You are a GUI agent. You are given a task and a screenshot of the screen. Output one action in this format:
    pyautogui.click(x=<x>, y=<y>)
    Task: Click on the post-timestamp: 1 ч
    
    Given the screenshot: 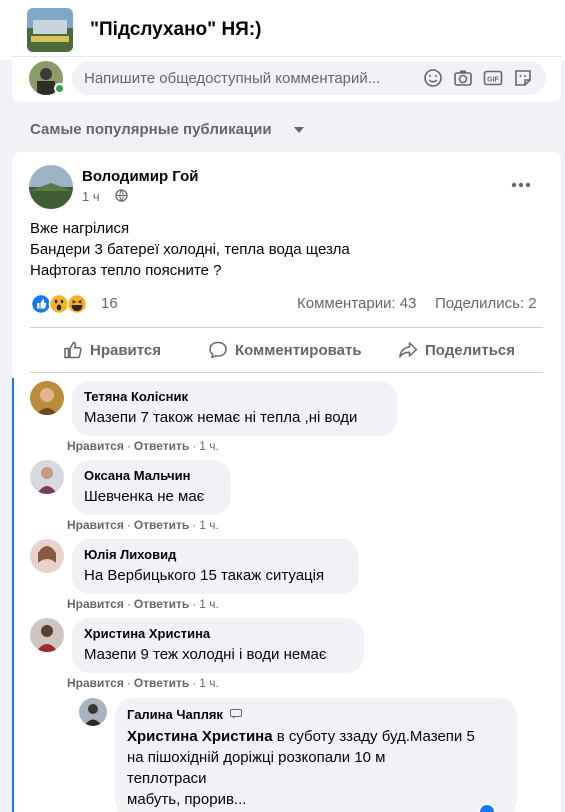 What is the action you would take?
    pyautogui.click(x=91, y=196)
    